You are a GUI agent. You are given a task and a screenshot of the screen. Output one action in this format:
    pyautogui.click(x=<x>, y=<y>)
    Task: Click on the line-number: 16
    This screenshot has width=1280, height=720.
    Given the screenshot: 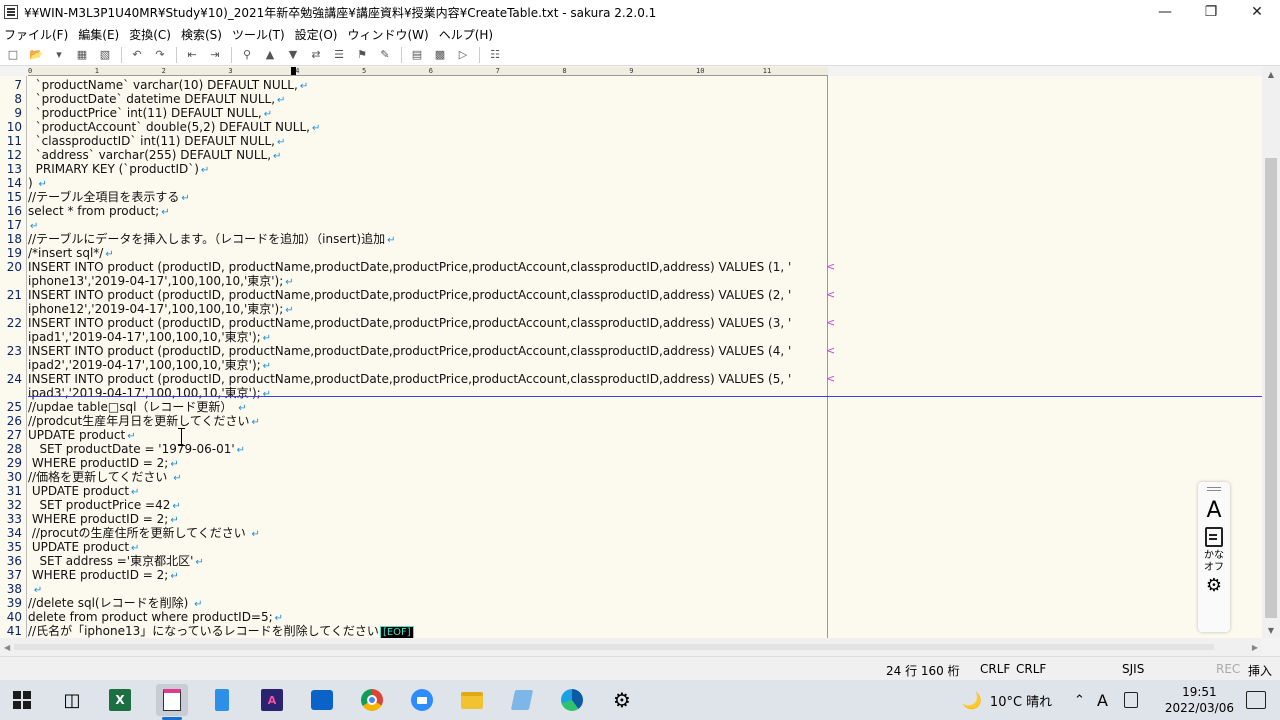 What is the action you would take?
    pyautogui.click(x=11, y=211)
    